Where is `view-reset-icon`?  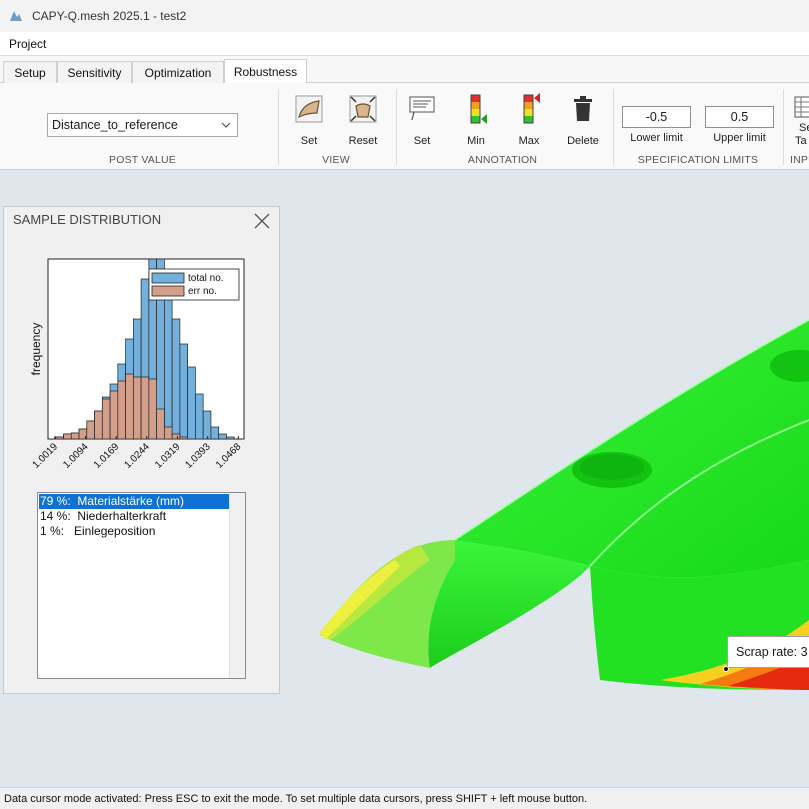 view-reset-icon is located at coordinates (363, 109).